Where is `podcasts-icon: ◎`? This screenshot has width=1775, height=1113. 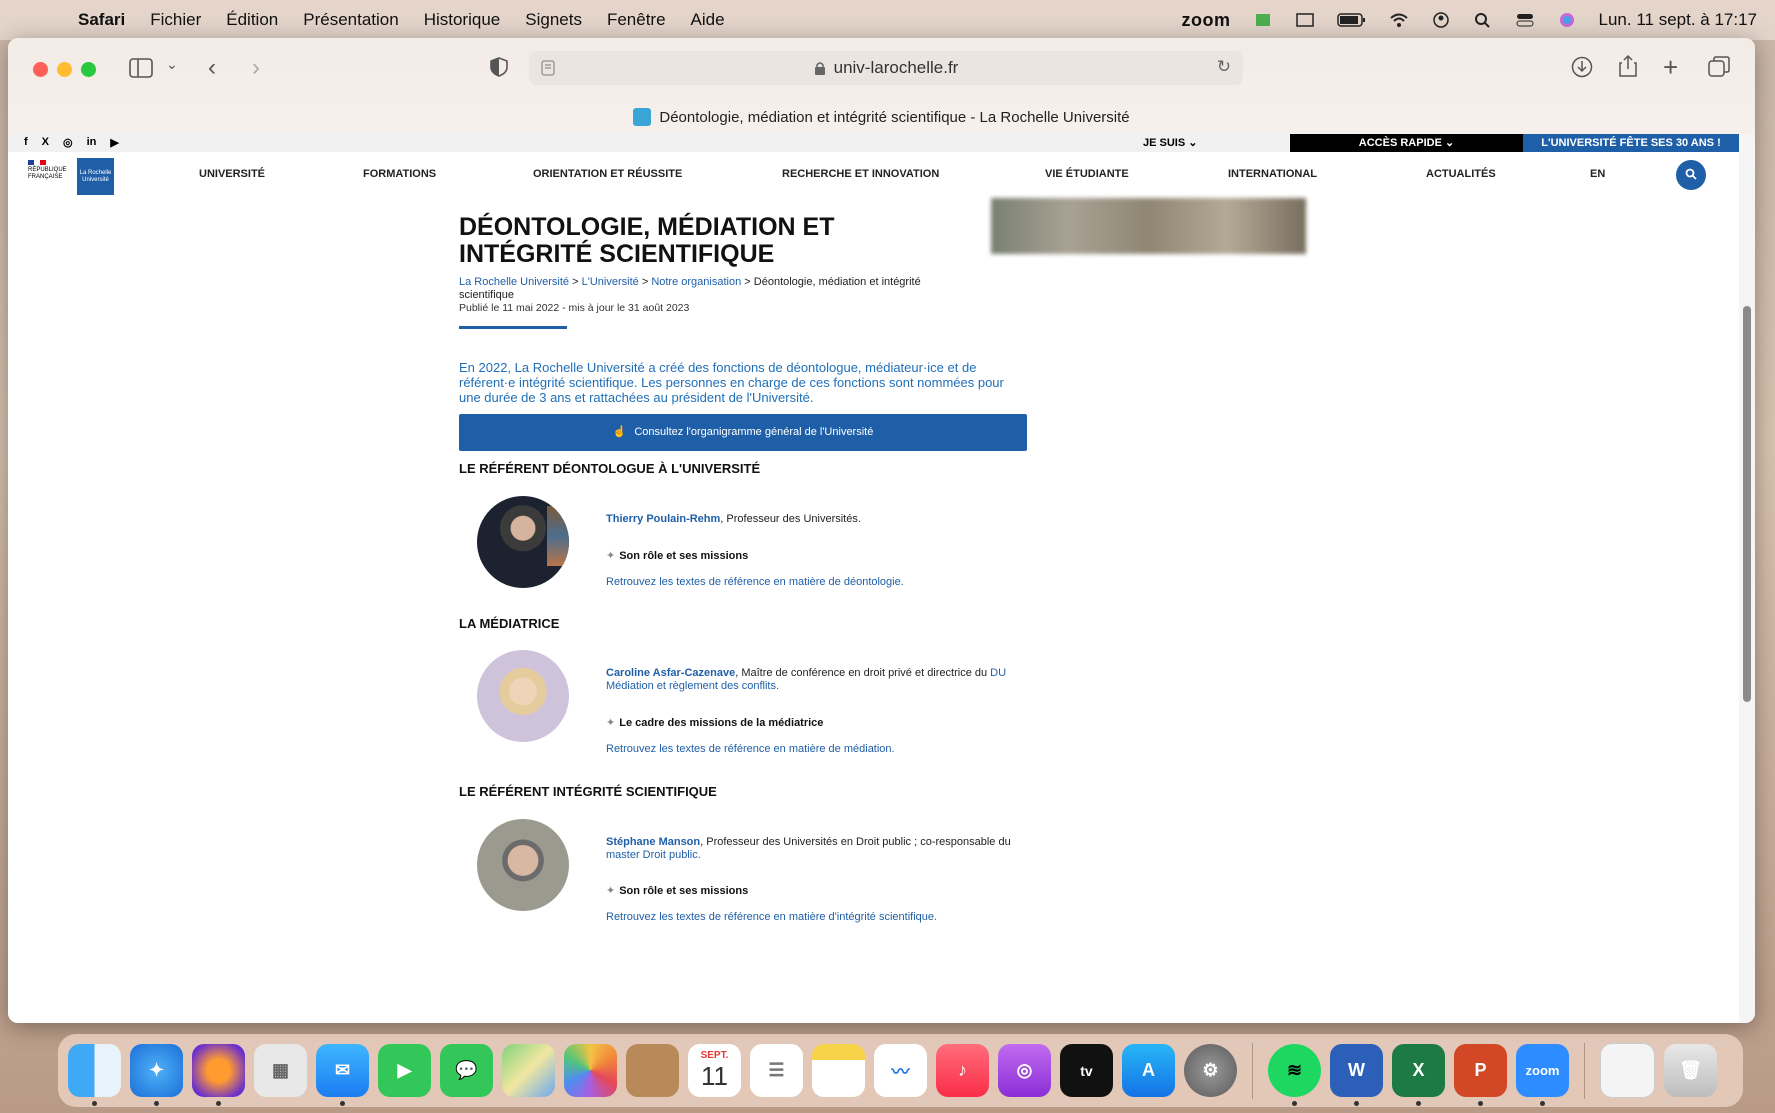 podcasts-icon: ◎ is located at coordinates (1024, 1070).